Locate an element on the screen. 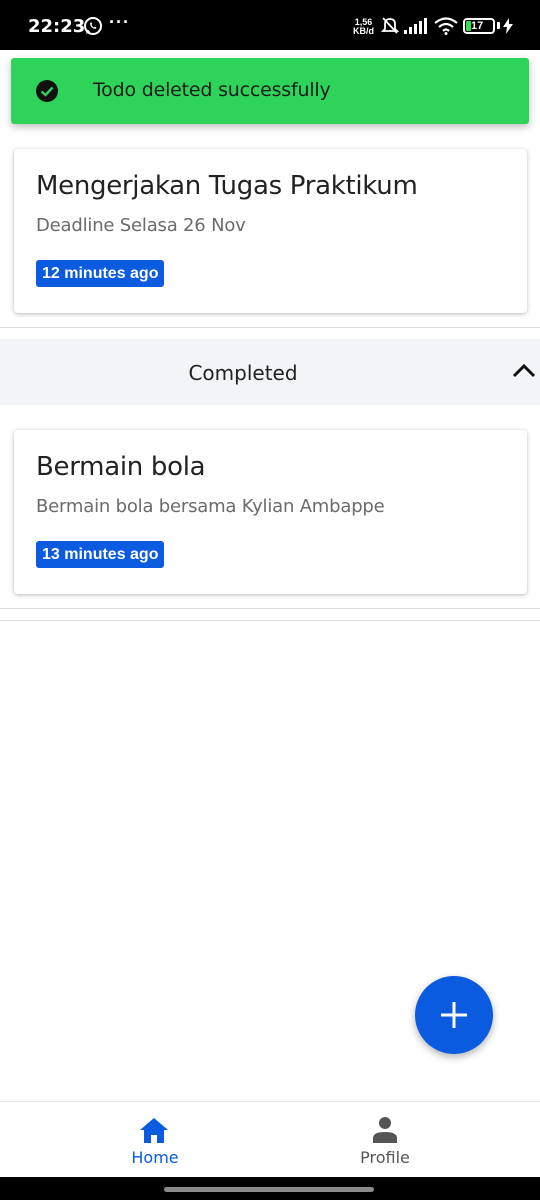 The height and width of the screenshot is (1200, 540). network-speed: 1,56 KB/d is located at coordinates (363, 26).